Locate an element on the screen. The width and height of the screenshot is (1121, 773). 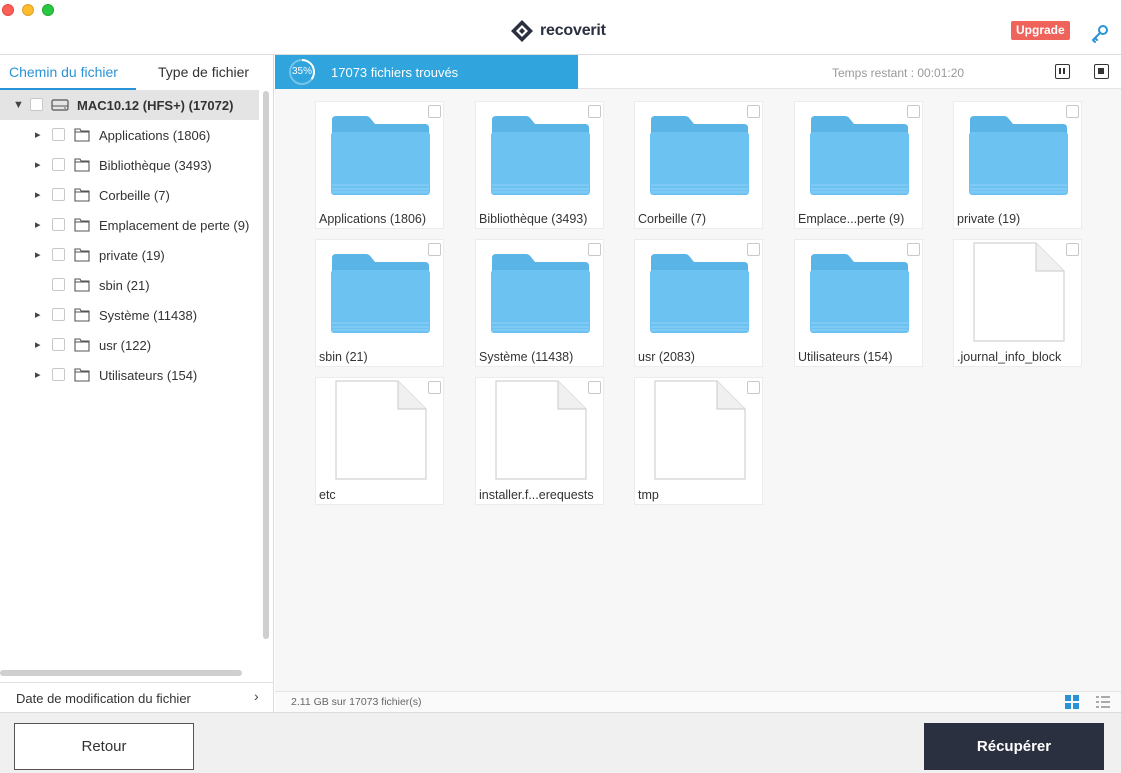
grid-view-icon is located at coordinates (1072, 702).